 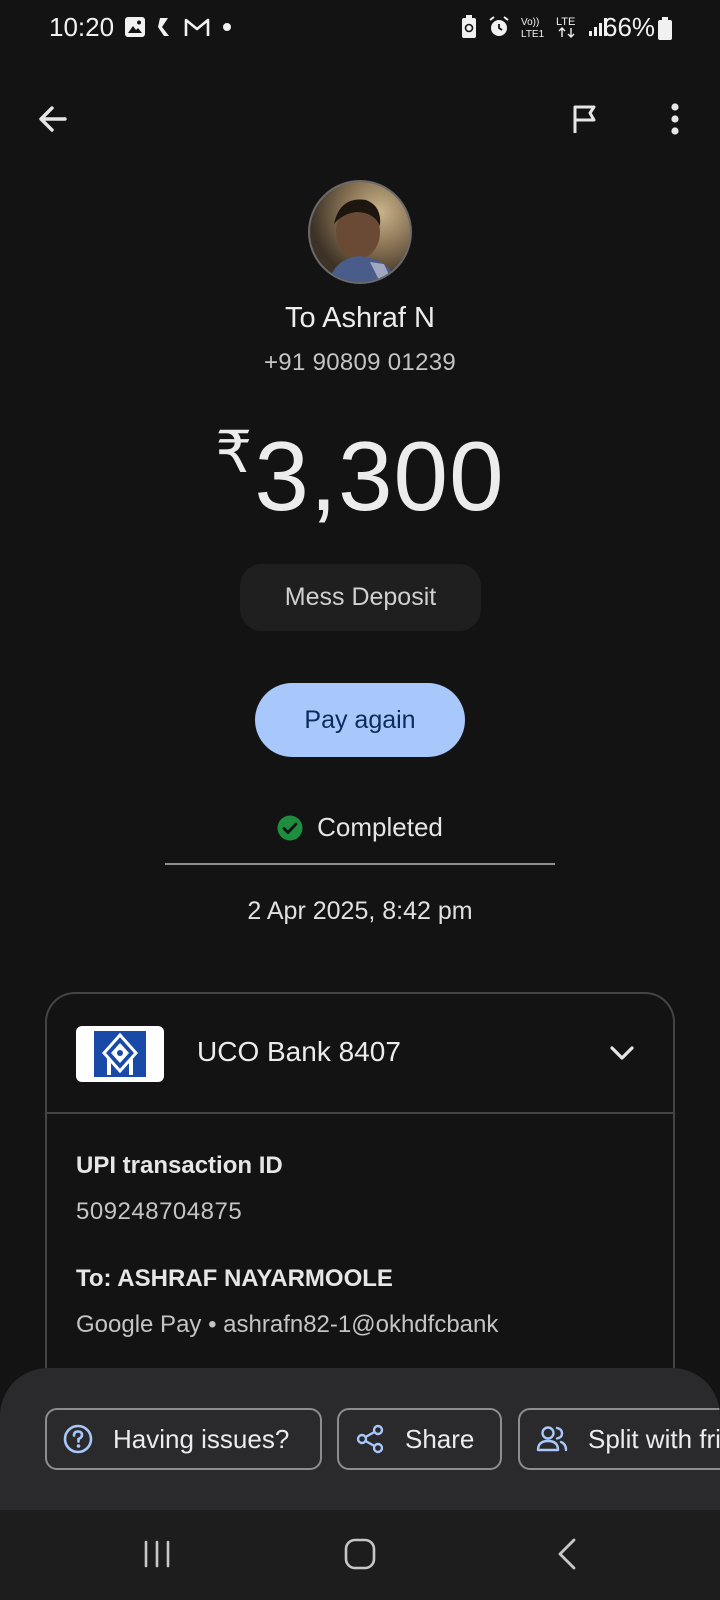 I want to click on check-circle-icon, so click(x=290, y=827).